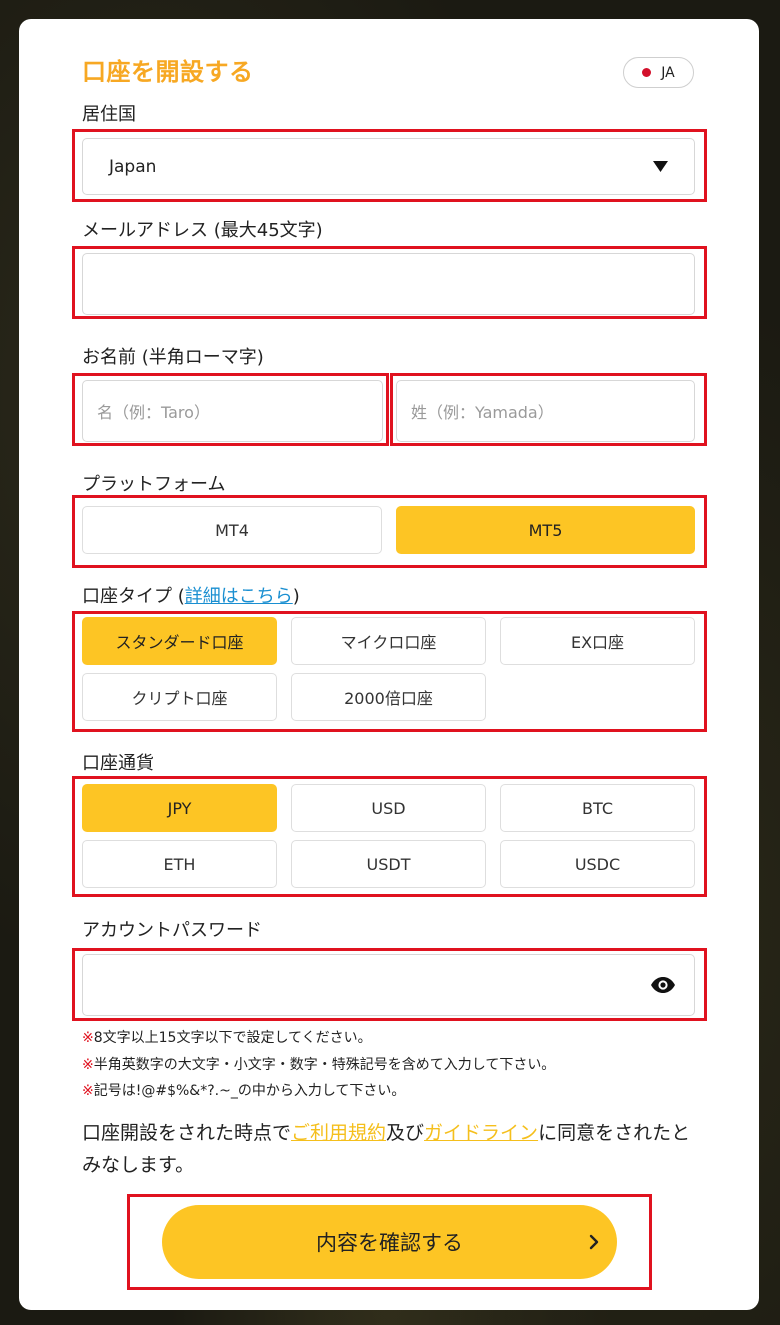 Image resolution: width=780 pixels, height=1325 pixels. What do you see at coordinates (118, 763) in the screenshot?
I see `currency-label: 口座通貨` at bounding box center [118, 763].